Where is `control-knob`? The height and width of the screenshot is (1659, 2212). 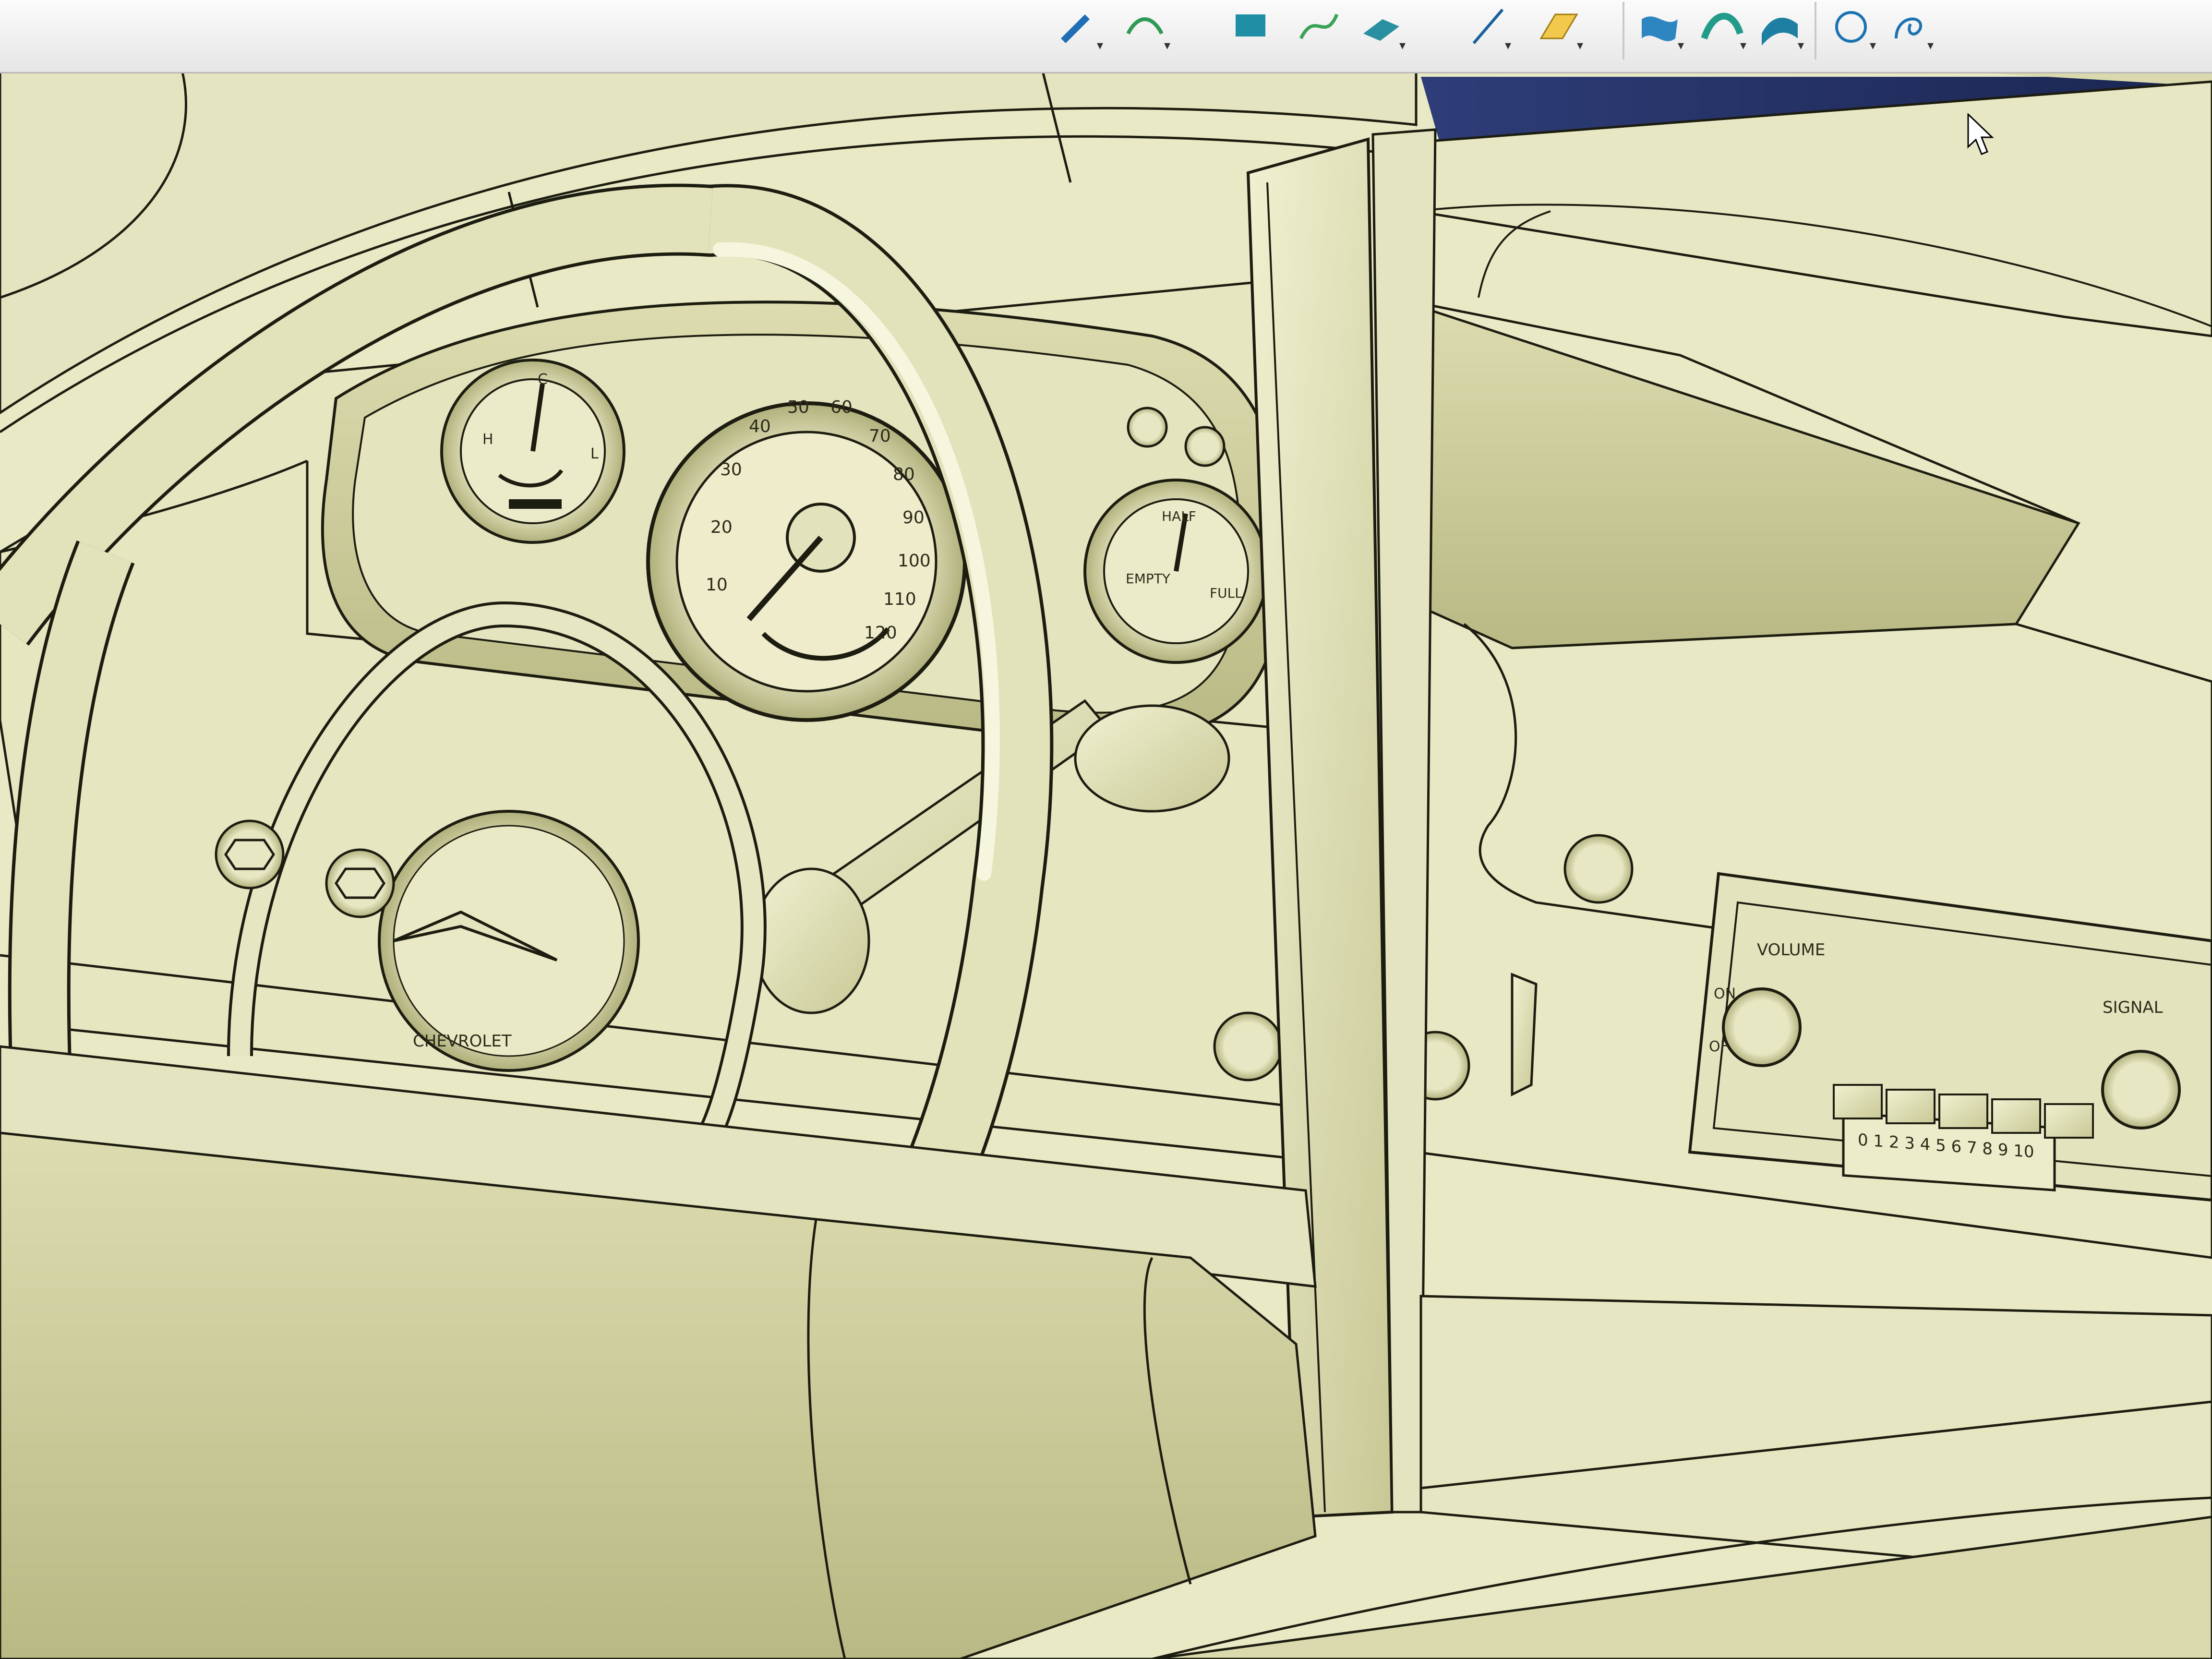
control-knob is located at coordinates (1248, 1046).